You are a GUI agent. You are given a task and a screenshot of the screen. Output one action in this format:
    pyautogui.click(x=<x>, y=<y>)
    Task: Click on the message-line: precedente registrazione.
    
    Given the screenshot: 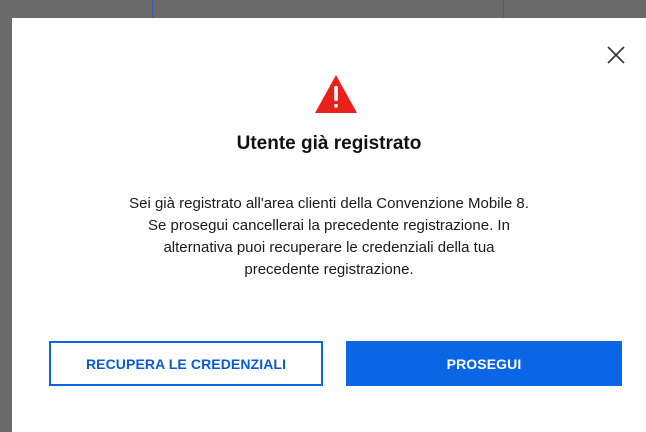 What is the action you would take?
    pyautogui.click(x=329, y=269)
    